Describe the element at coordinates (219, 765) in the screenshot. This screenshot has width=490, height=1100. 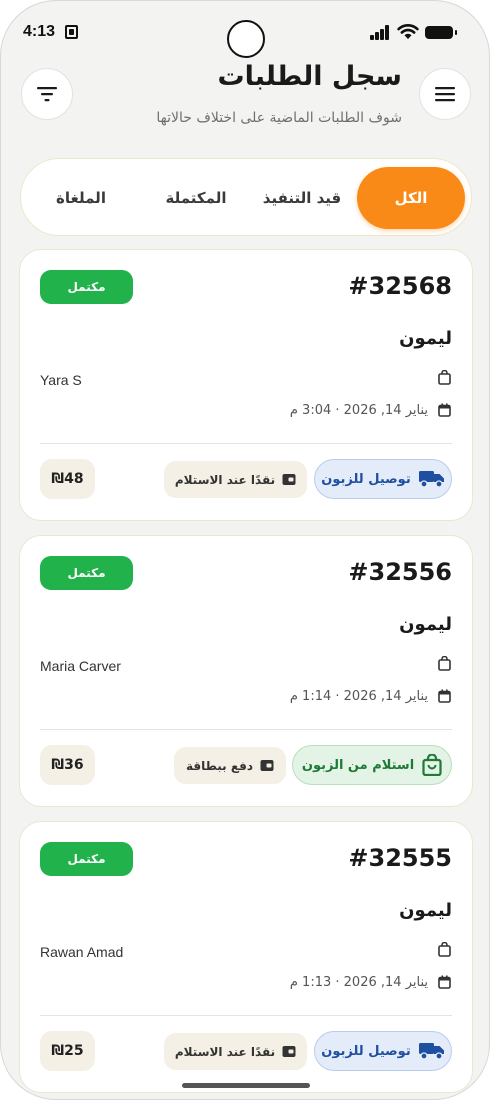
I see `payment-method-label: دفع ببطاقة` at that location.